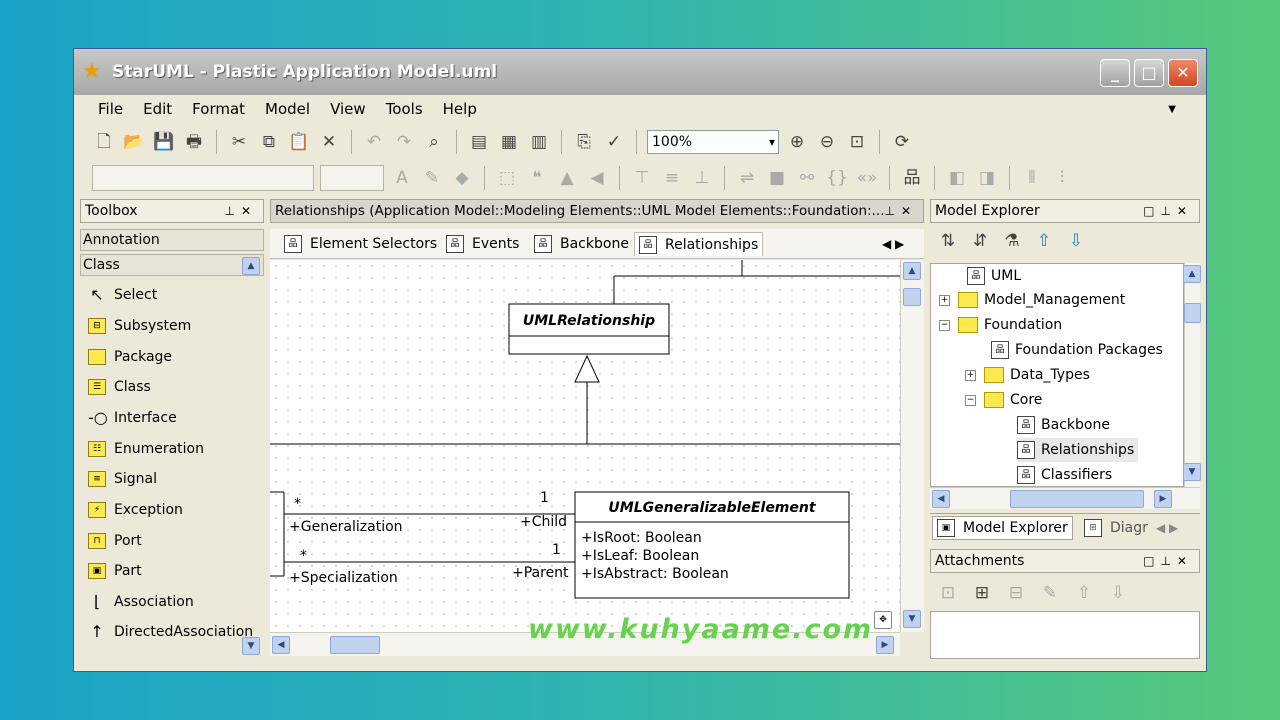 The width and height of the screenshot is (1280, 720). What do you see at coordinates (1168, 211) in the screenshot?
I see `model-explorer-controls-icon: □⊥✕` at bounding box center [1168, 211].